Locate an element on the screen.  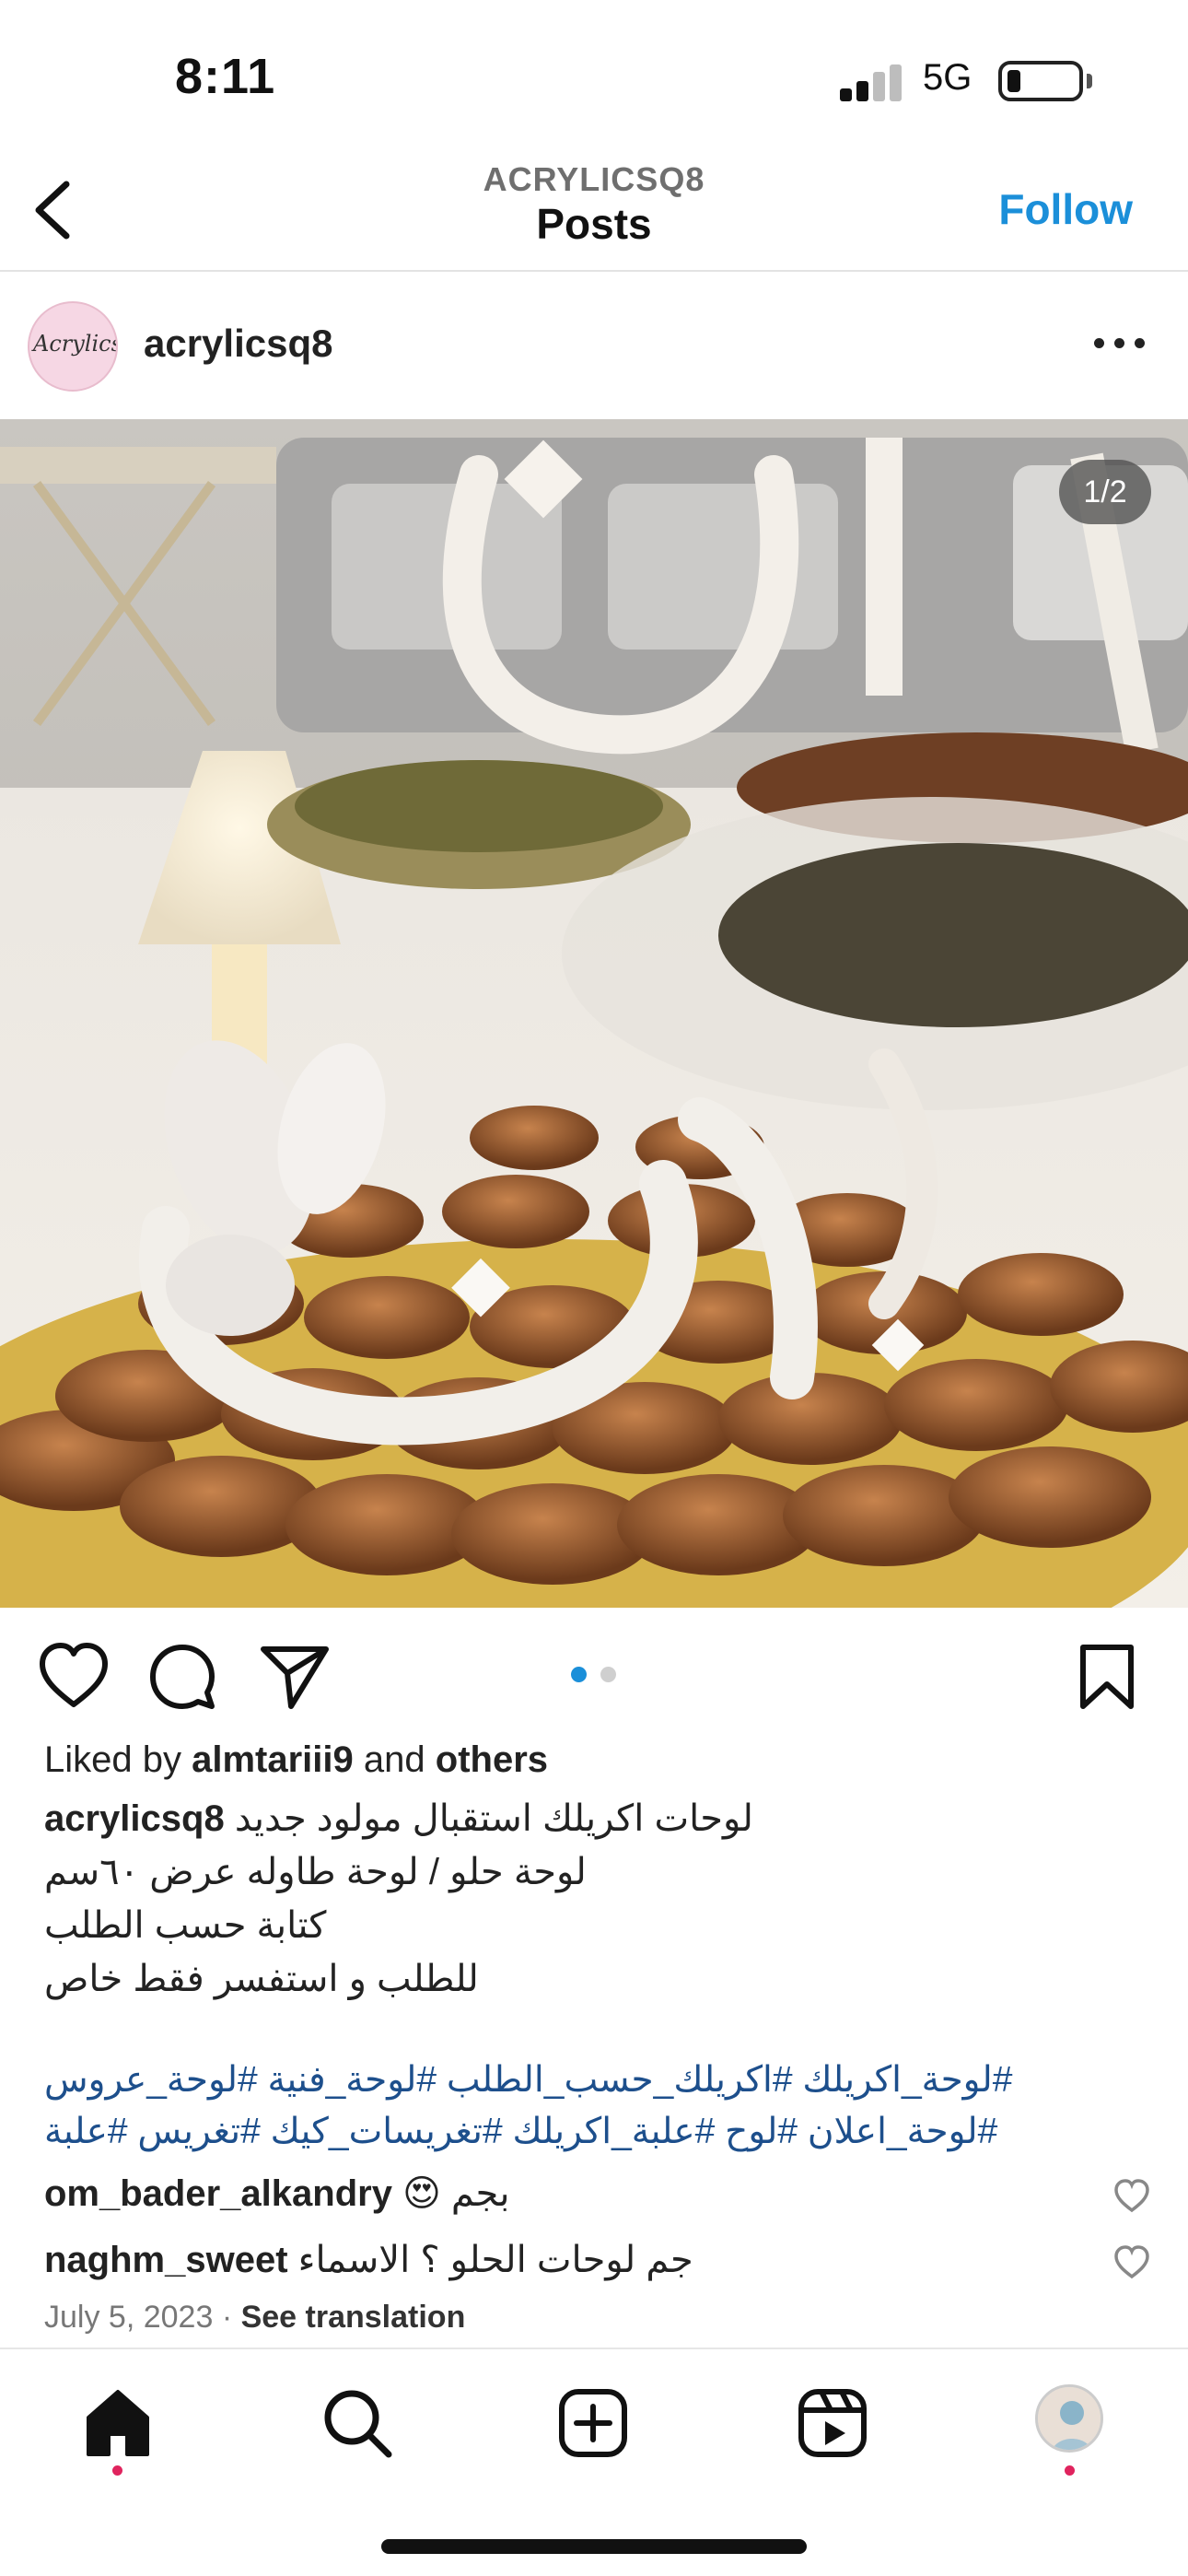
post-username: acrylicsq8 is located at coordinates (239, 344).